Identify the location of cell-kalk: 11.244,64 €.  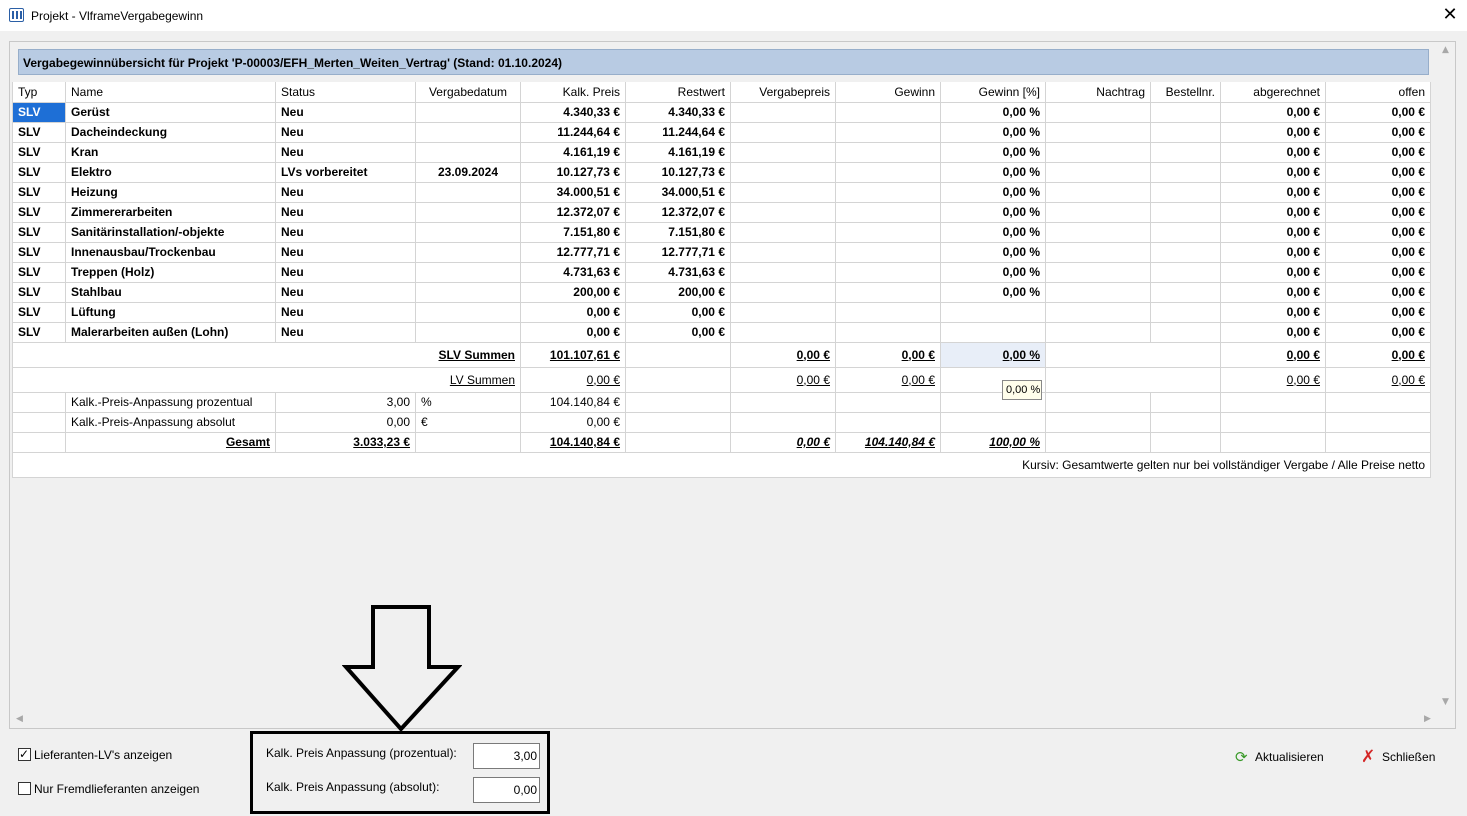
(573, 132).